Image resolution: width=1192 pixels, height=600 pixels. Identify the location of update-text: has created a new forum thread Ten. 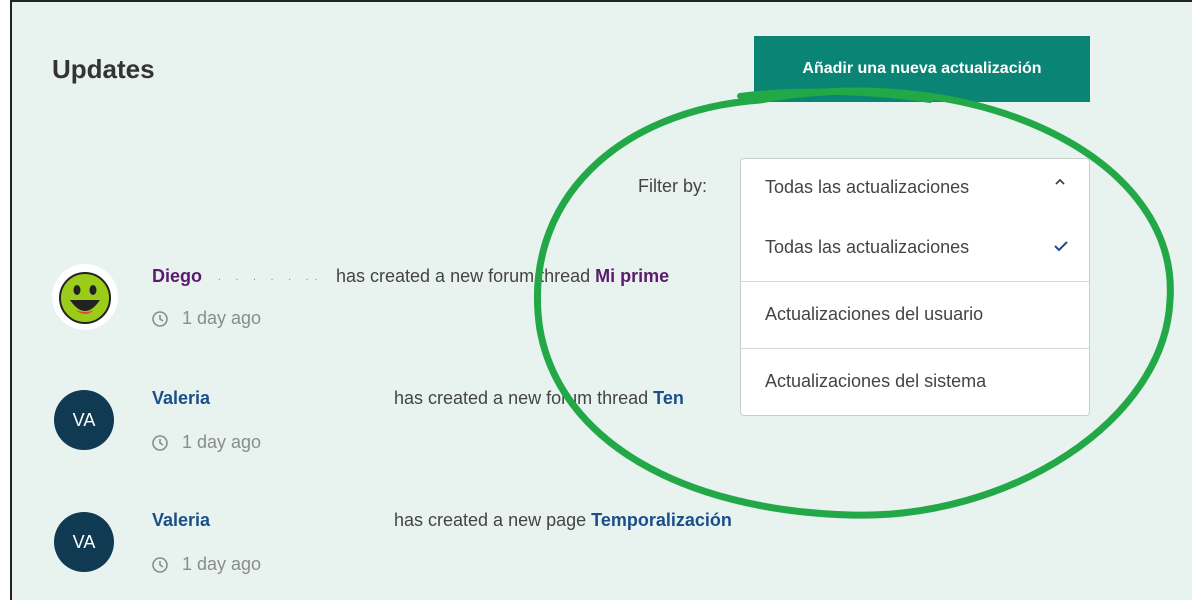
(539, 398).